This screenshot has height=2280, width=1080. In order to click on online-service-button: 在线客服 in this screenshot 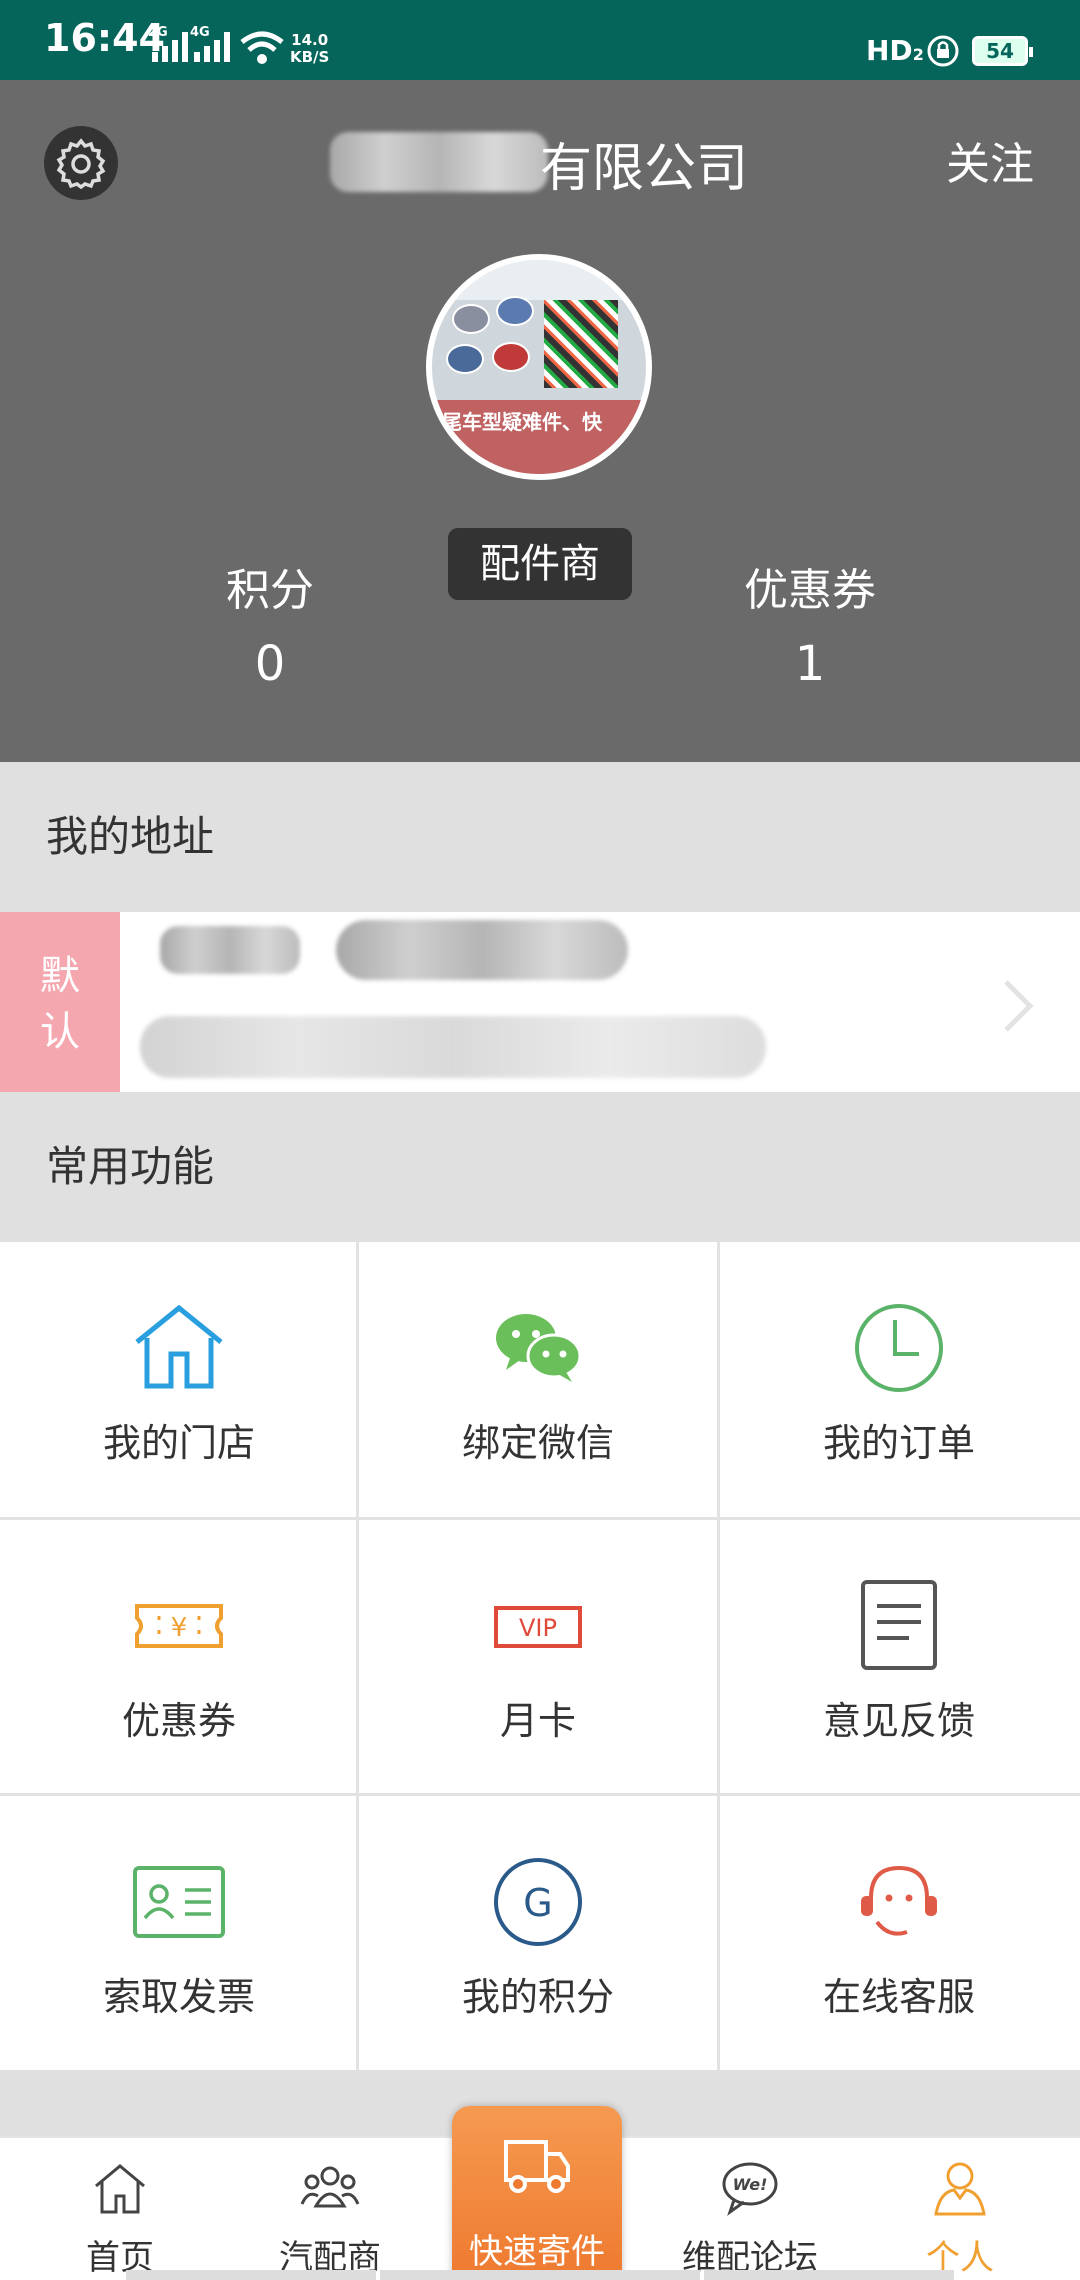, I will do `click(899, 1933)`.